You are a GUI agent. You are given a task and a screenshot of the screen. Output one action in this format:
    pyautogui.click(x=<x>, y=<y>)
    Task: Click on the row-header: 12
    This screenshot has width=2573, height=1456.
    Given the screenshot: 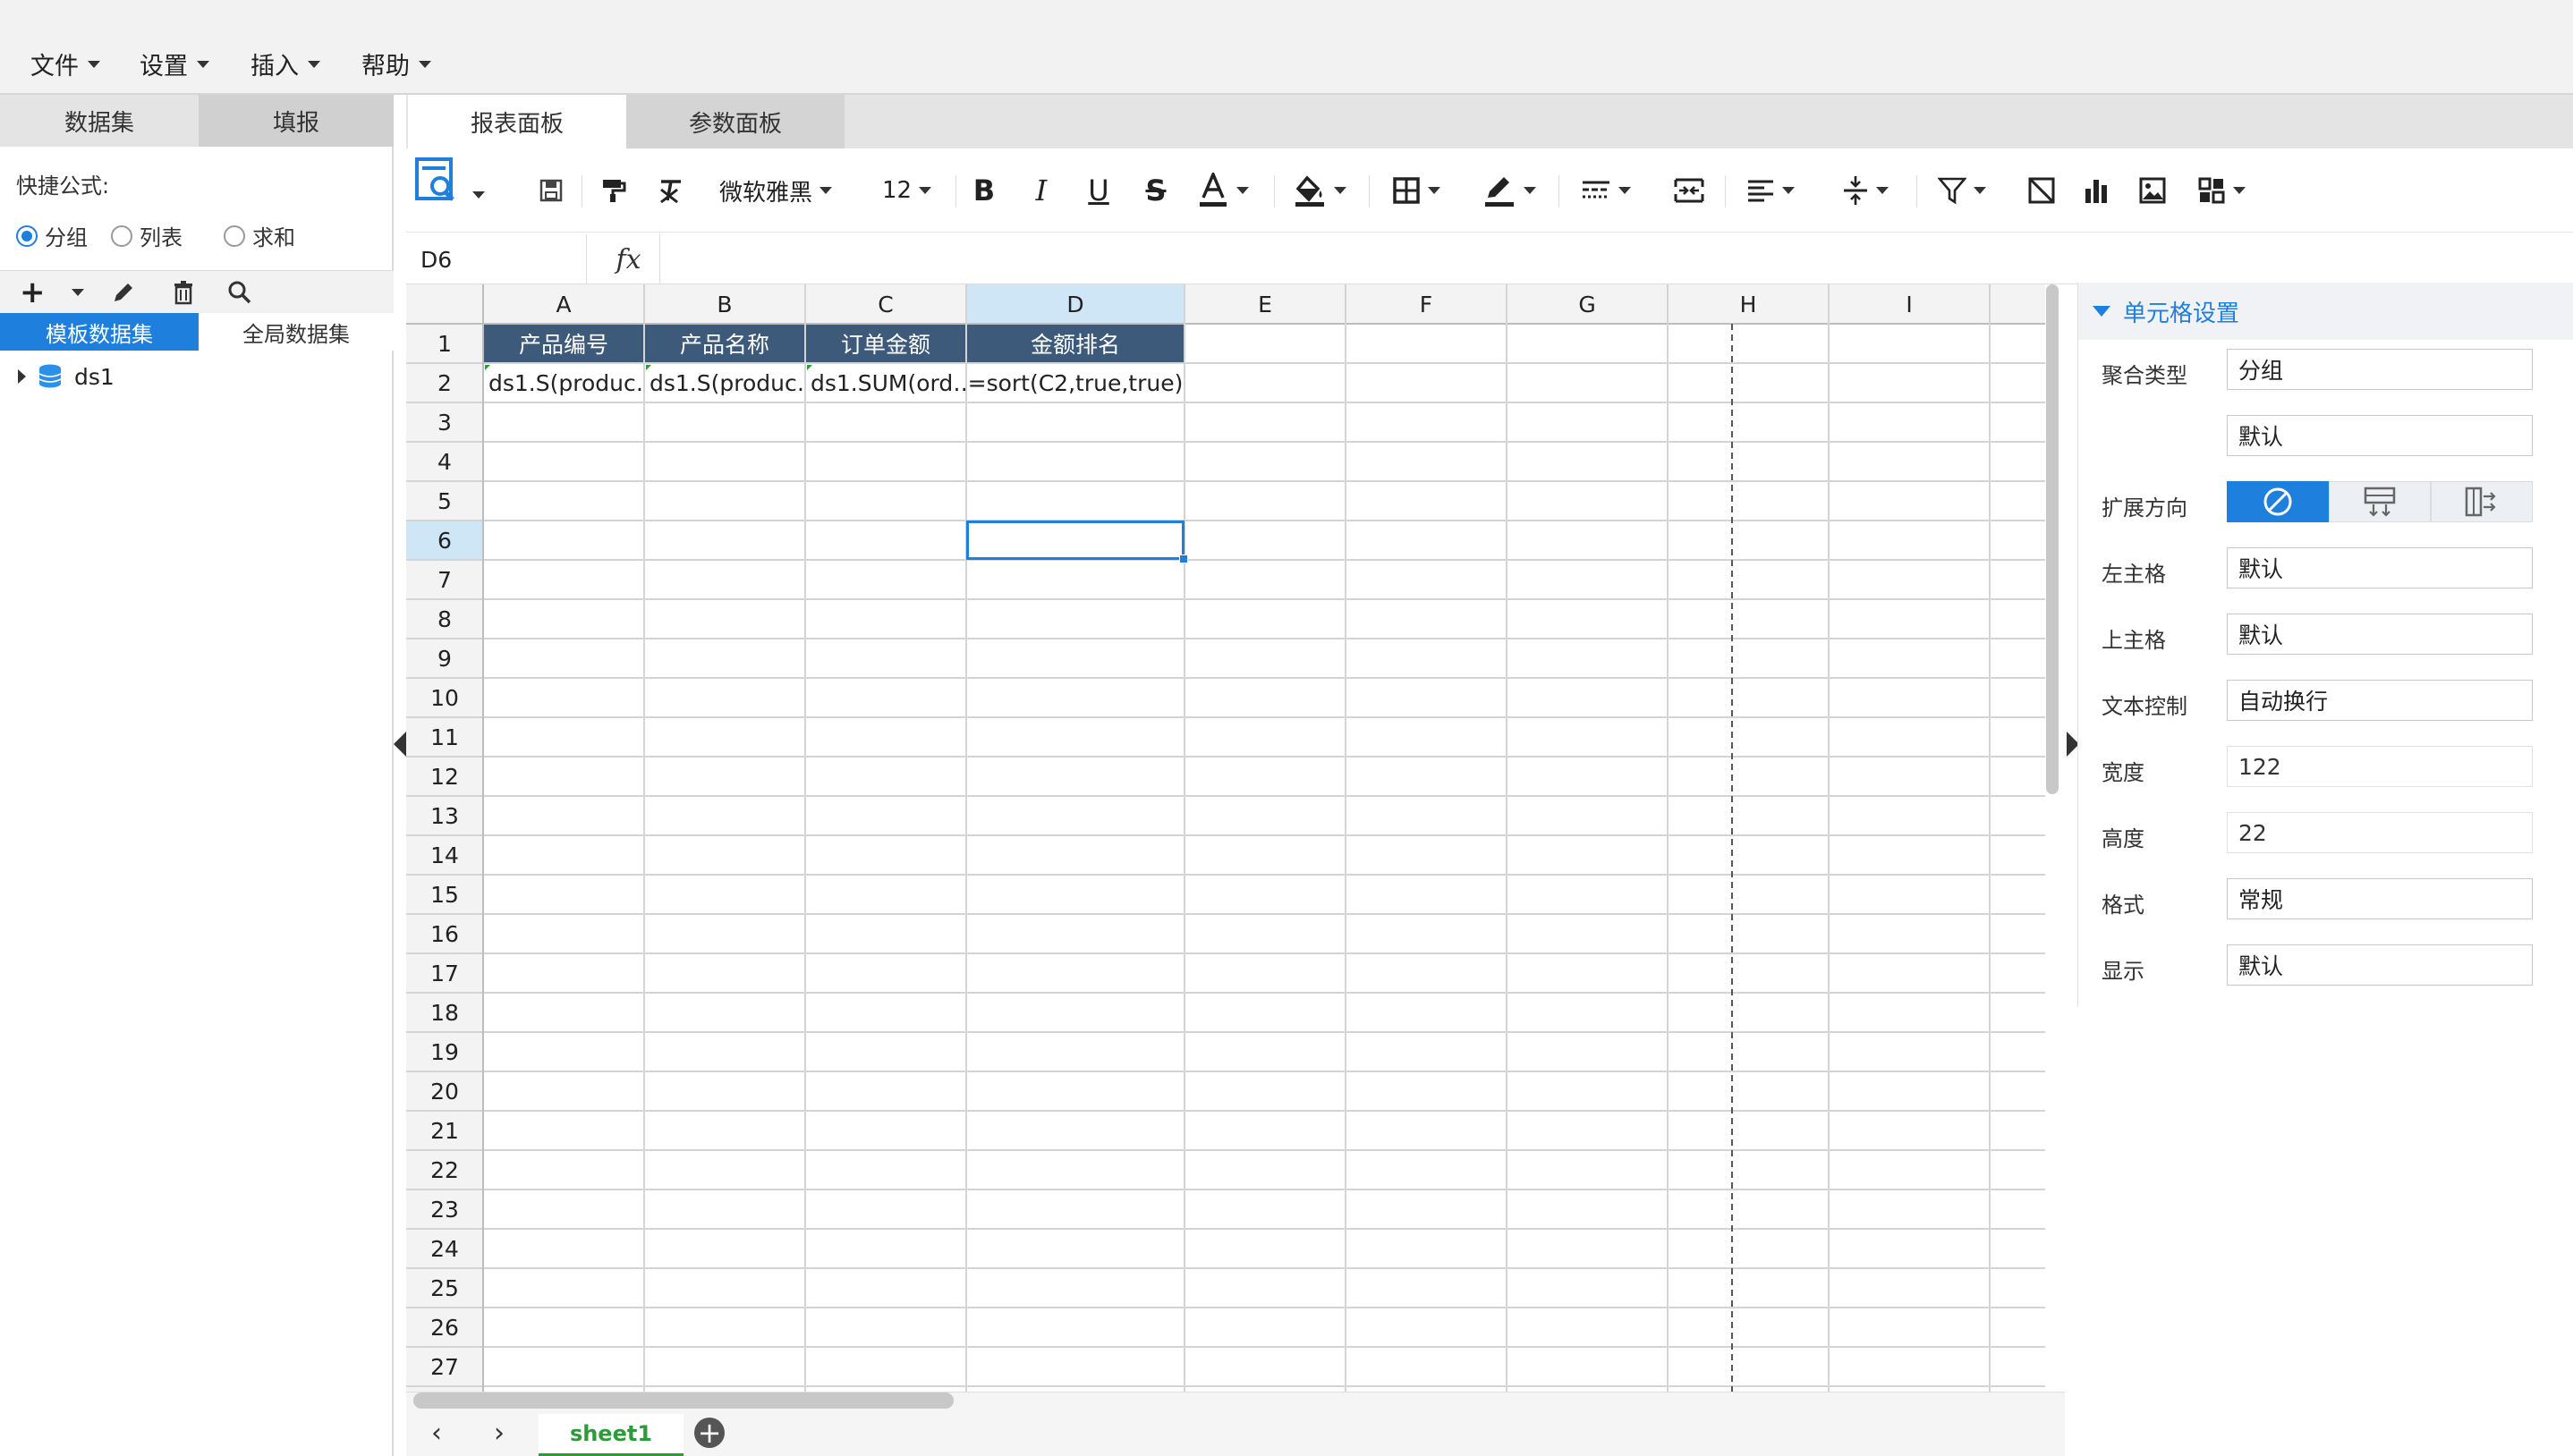 What is the action you would take?
    pyautogui.click(x=444, y=776)
    